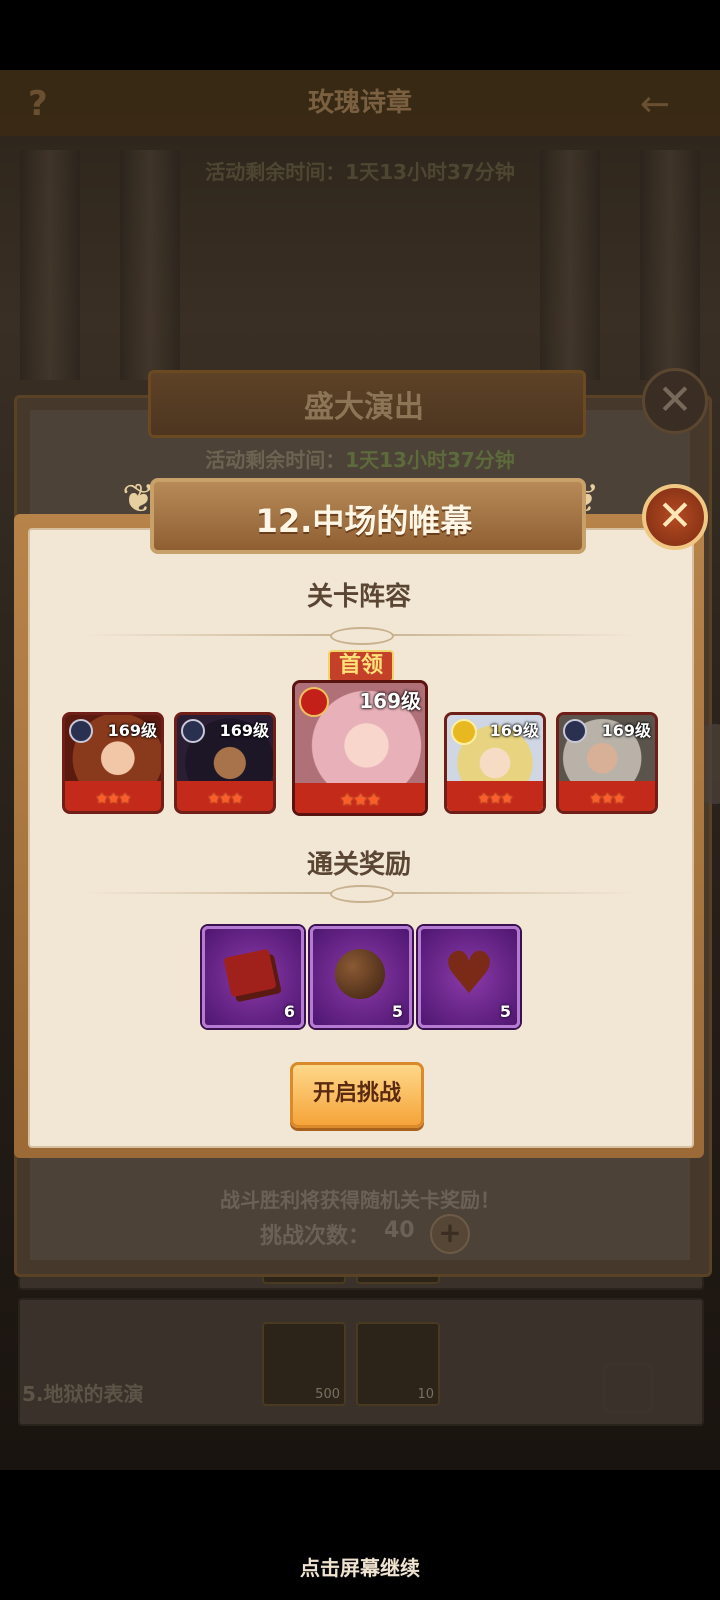 This screenshot has height=1600, width=720. What do you see at coordinates (358, 865) in the screenshot?
I see `rewards-title: 通关奖励` at bounding box center [358, 865].